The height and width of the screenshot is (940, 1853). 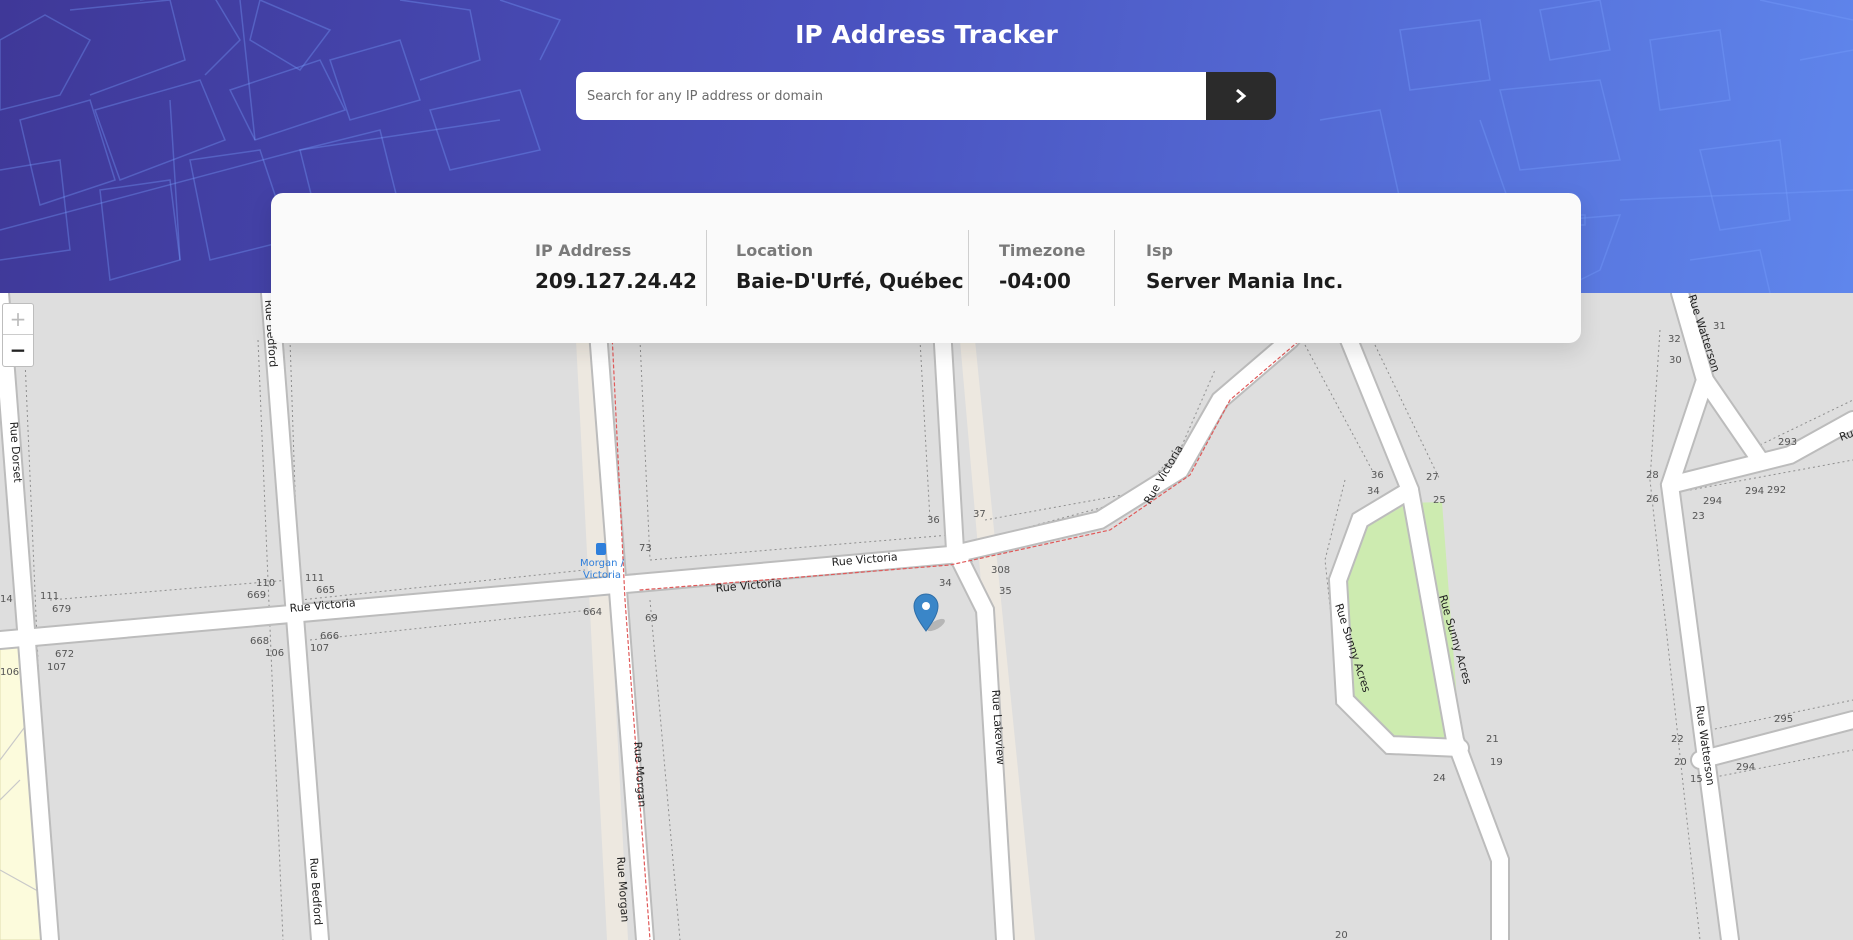 What do you see at coordinates (1719, 326) in the screenshot?
I see `svg-text: 31` at bounding box center [1719, 326].